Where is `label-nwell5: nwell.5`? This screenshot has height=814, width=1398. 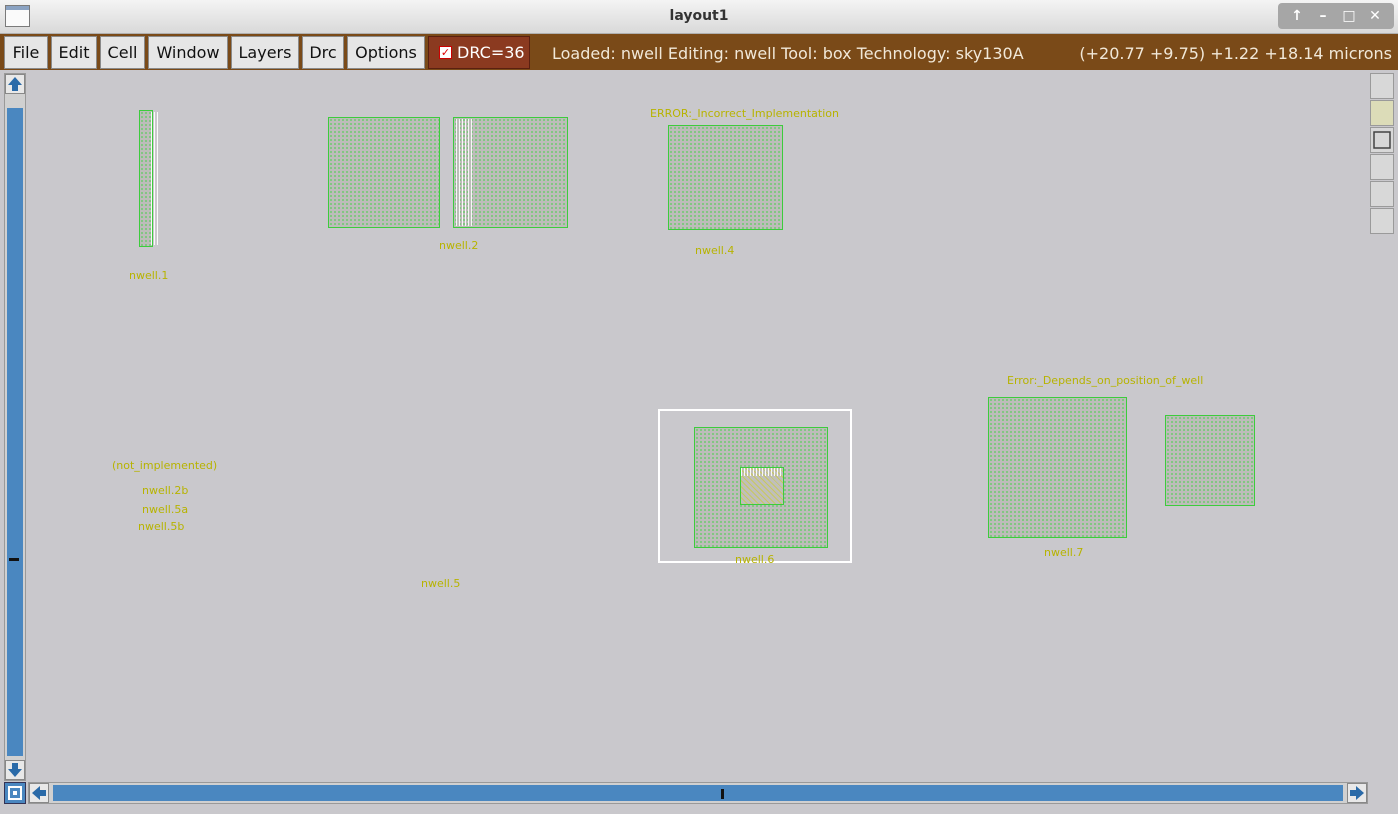 label-nwell5: nwell.5 is located at coordinates (441, 583).